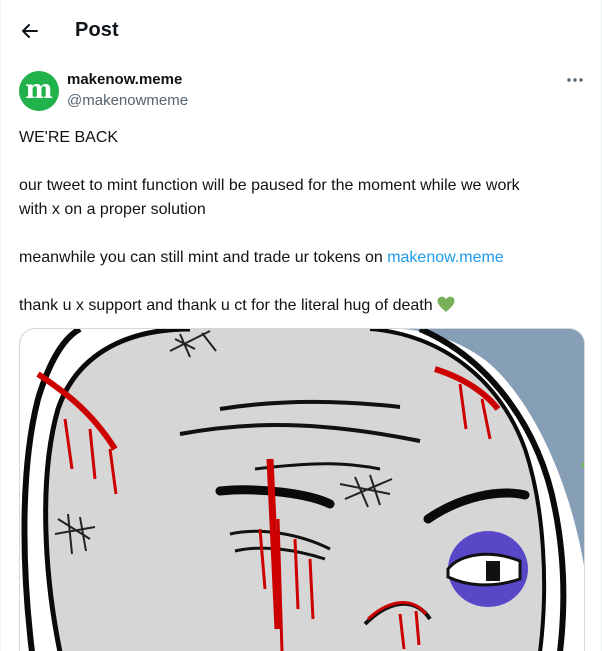  What do you see at coordinates (446, 308) in the screenshot?
I see `green-heart-icon` at bounding box center [446, 308].